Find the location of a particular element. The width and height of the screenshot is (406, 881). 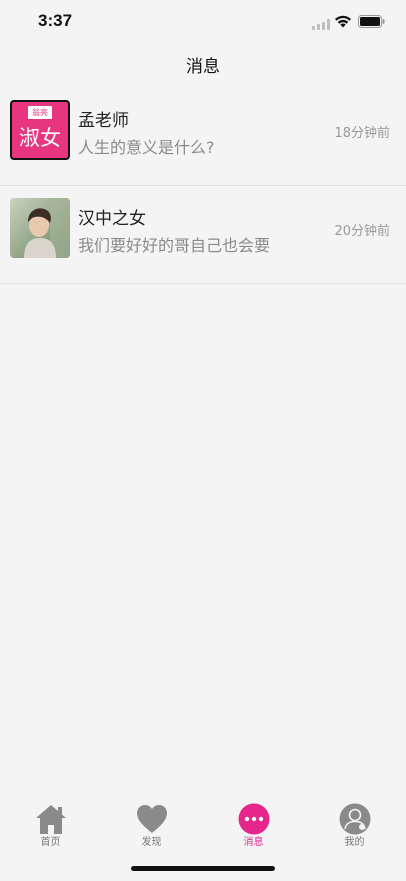

conversation-name: 孟老师 is located at coordinates (103, 121).